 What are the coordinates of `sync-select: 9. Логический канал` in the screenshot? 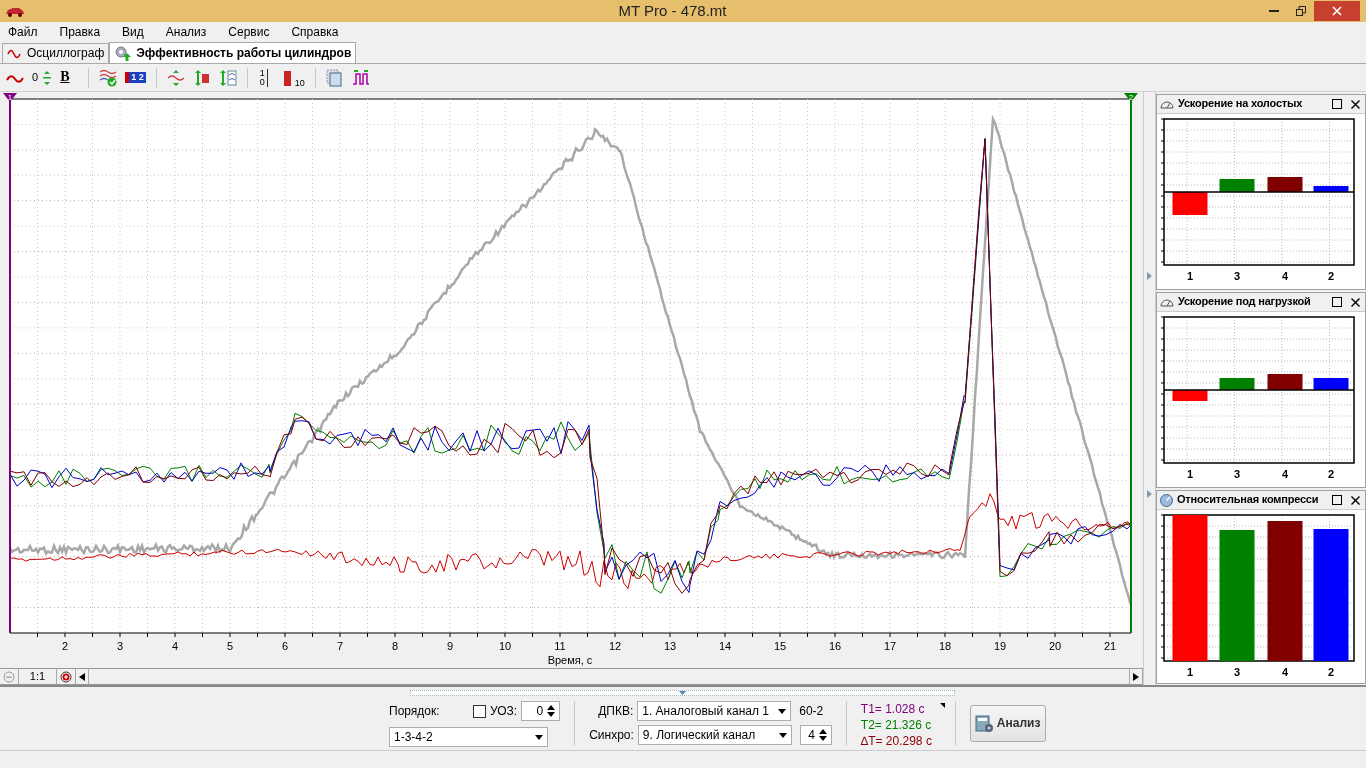 It's located at (714, 735).